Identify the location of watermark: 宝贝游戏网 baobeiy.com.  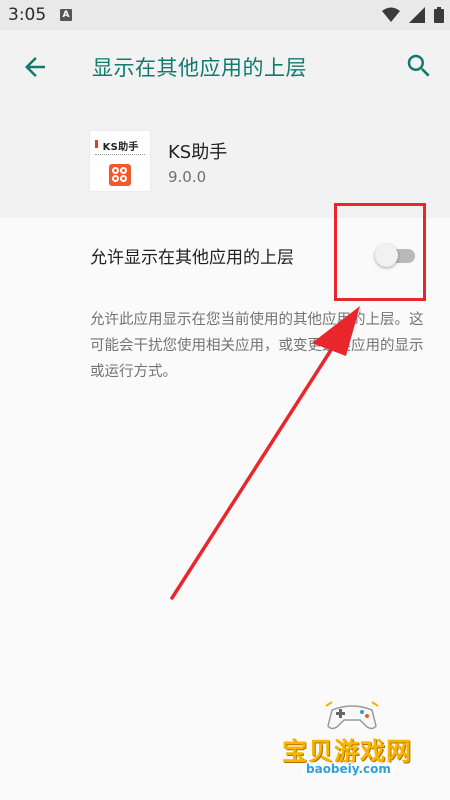
(357, 745).